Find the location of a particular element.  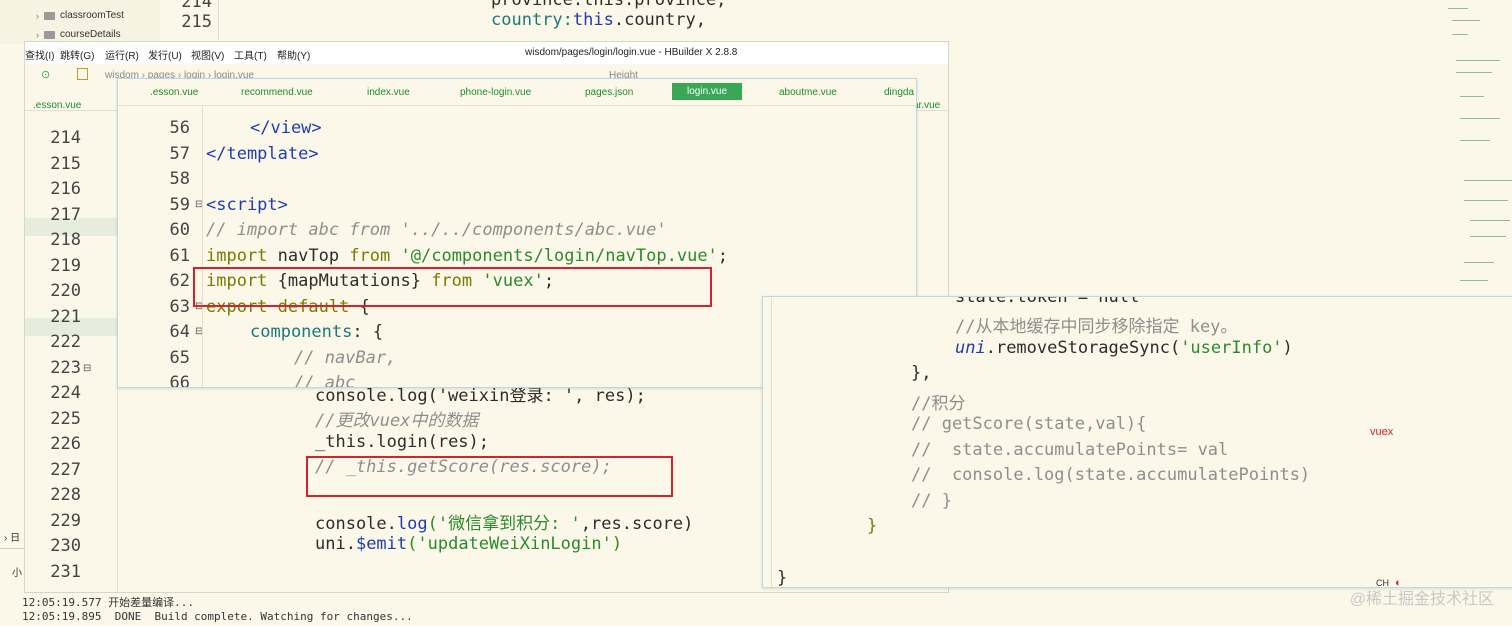

code-line-removestorage: uni.removeStorageSync('userInfo') is located at coordinates (1124, 348).